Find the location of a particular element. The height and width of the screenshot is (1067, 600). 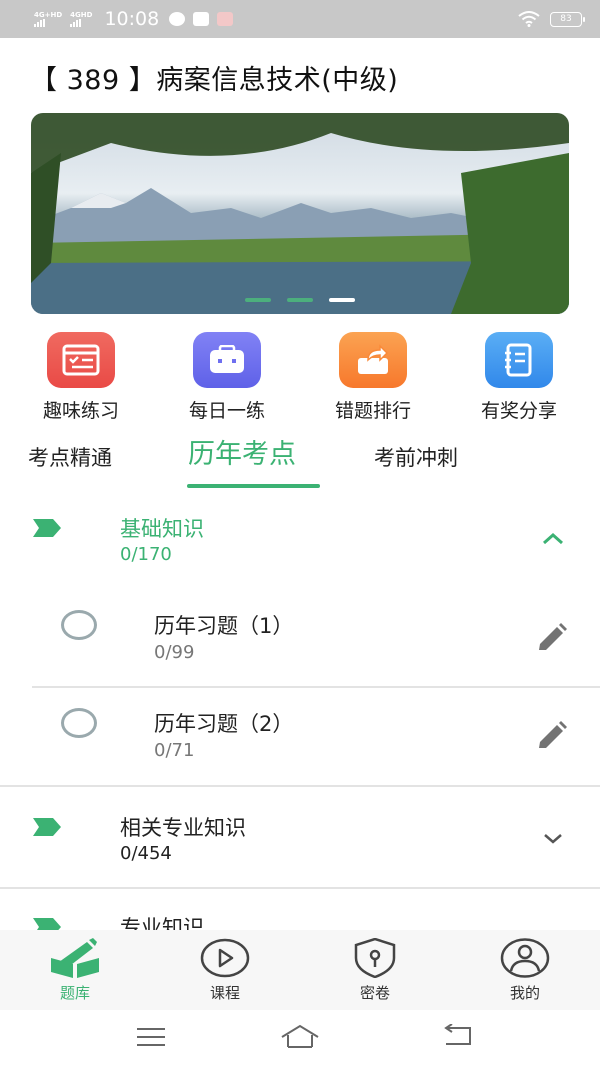

network-indicator-2: 4GHD is located at coordinates (81, 19).